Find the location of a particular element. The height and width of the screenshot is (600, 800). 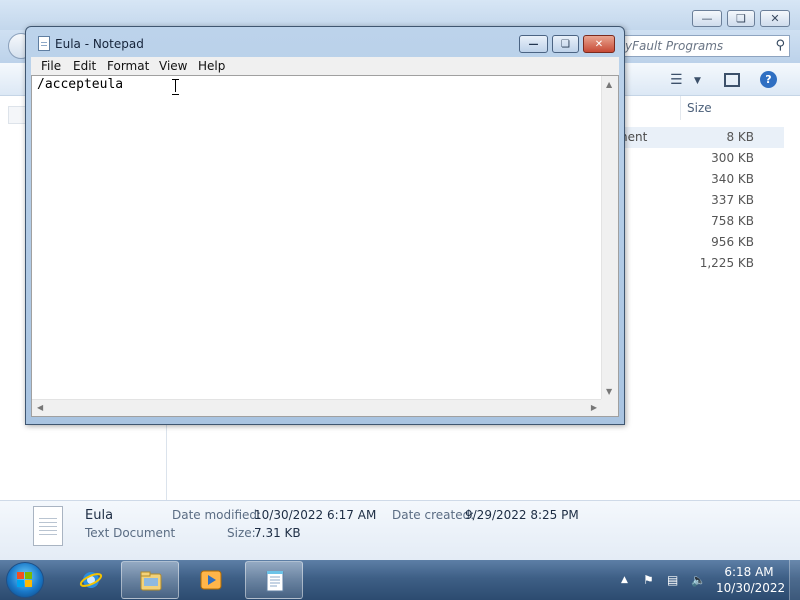

windows-logo-icon is located at coordinates (25, 580).